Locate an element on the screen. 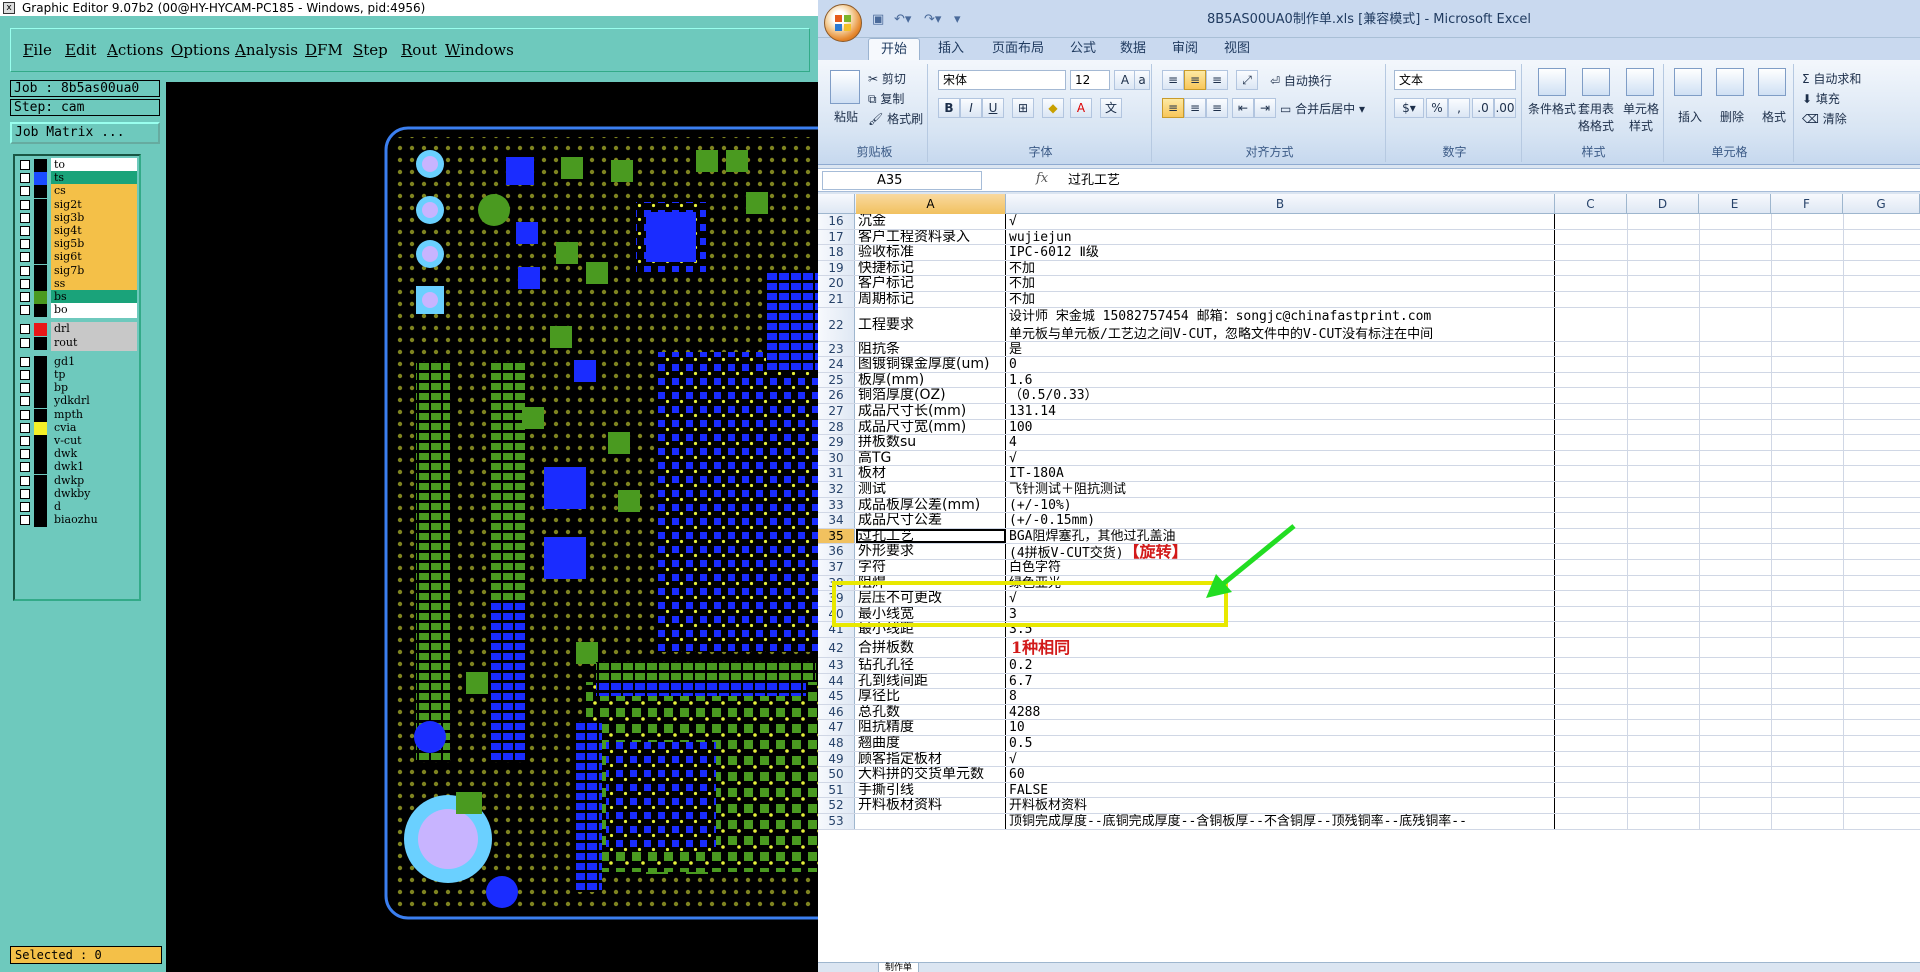 Image resolution: width=1920 pixels, height=972 pixels. cell-b: 0 is located at coordinates (1280, 364).